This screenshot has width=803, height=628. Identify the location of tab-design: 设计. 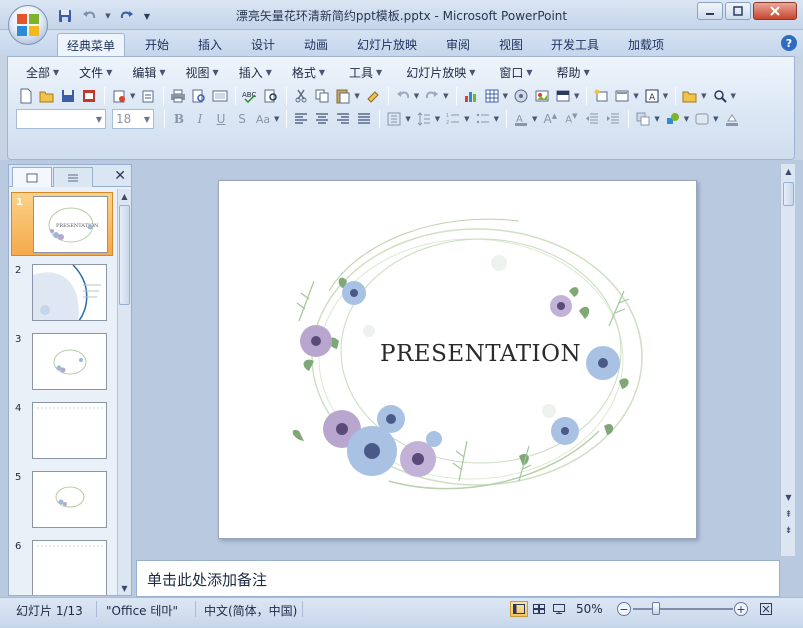
(263, 44).